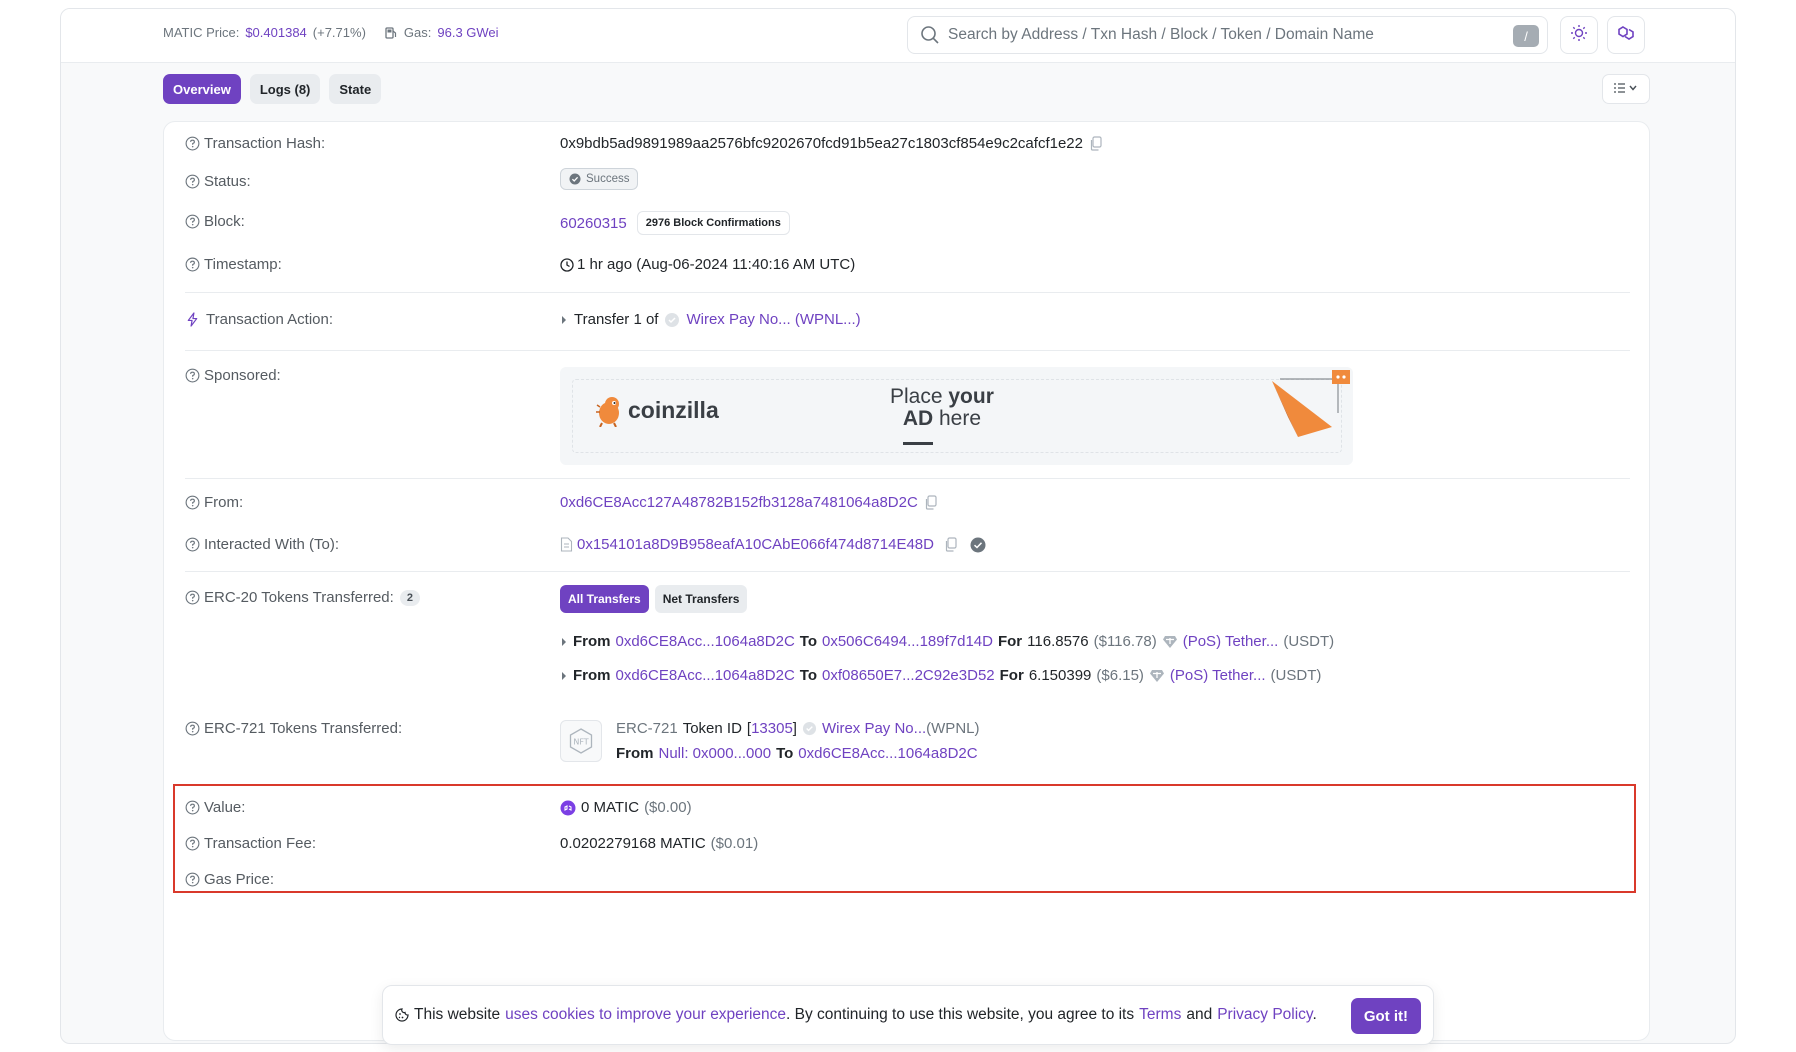 This screenshot has height=1052, width=1796. I want to click on cookie-policy-link: uses cookies to improve your experience, so click(645, 1014).